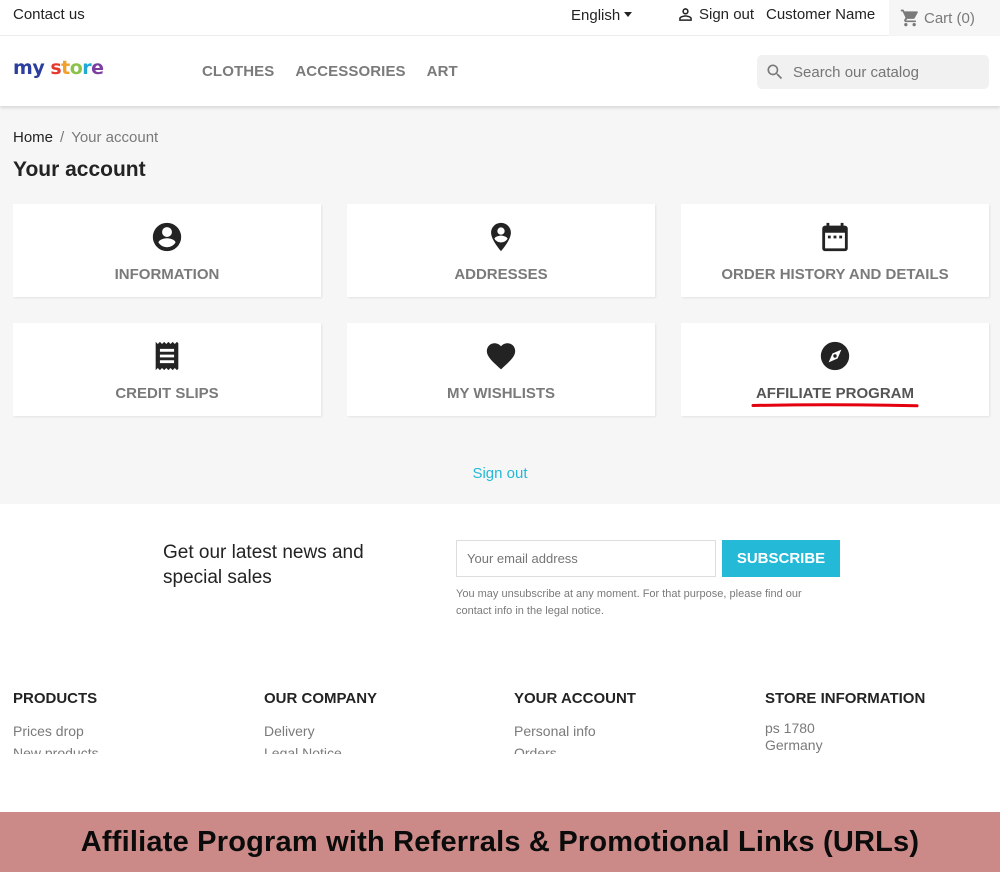 This screenshot has width=1000, height=872. I want to click on compass-icon, so click(835, 356).